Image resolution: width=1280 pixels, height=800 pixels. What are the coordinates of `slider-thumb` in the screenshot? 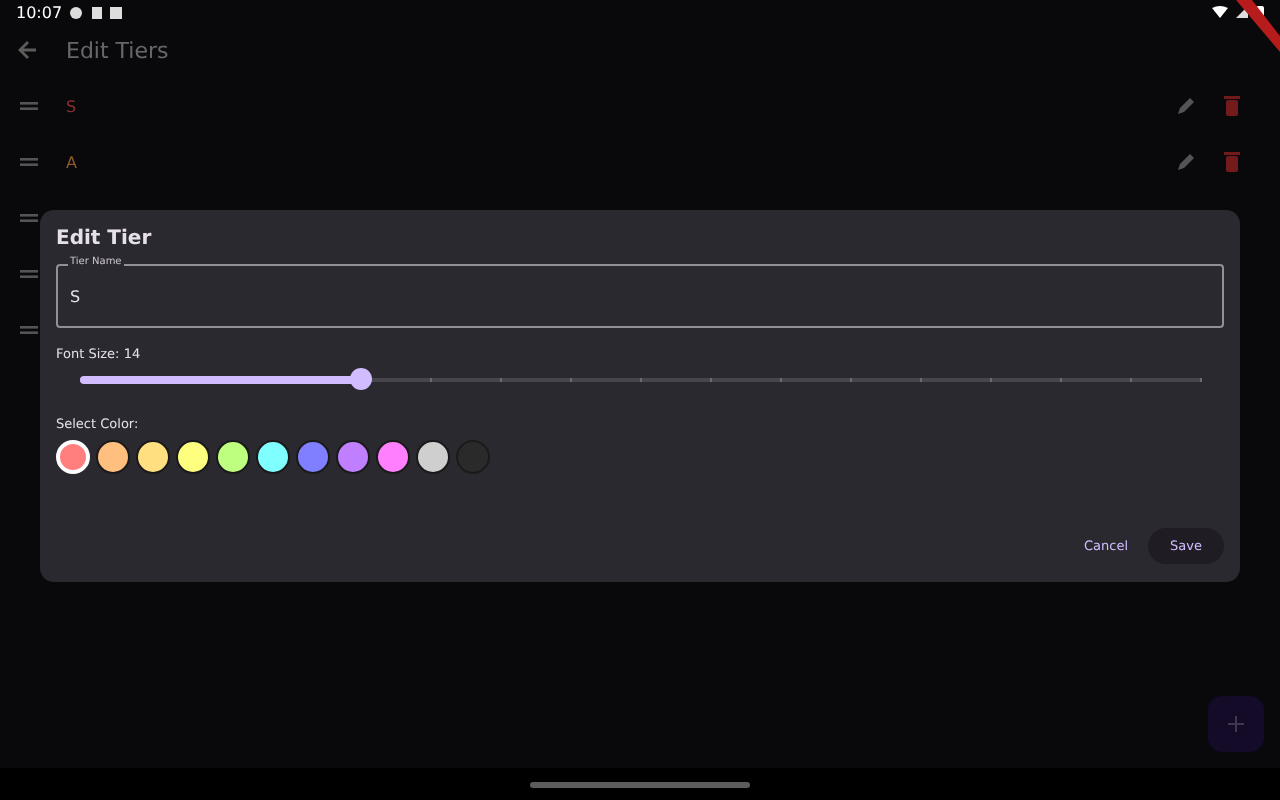 It's located at (361, 379).